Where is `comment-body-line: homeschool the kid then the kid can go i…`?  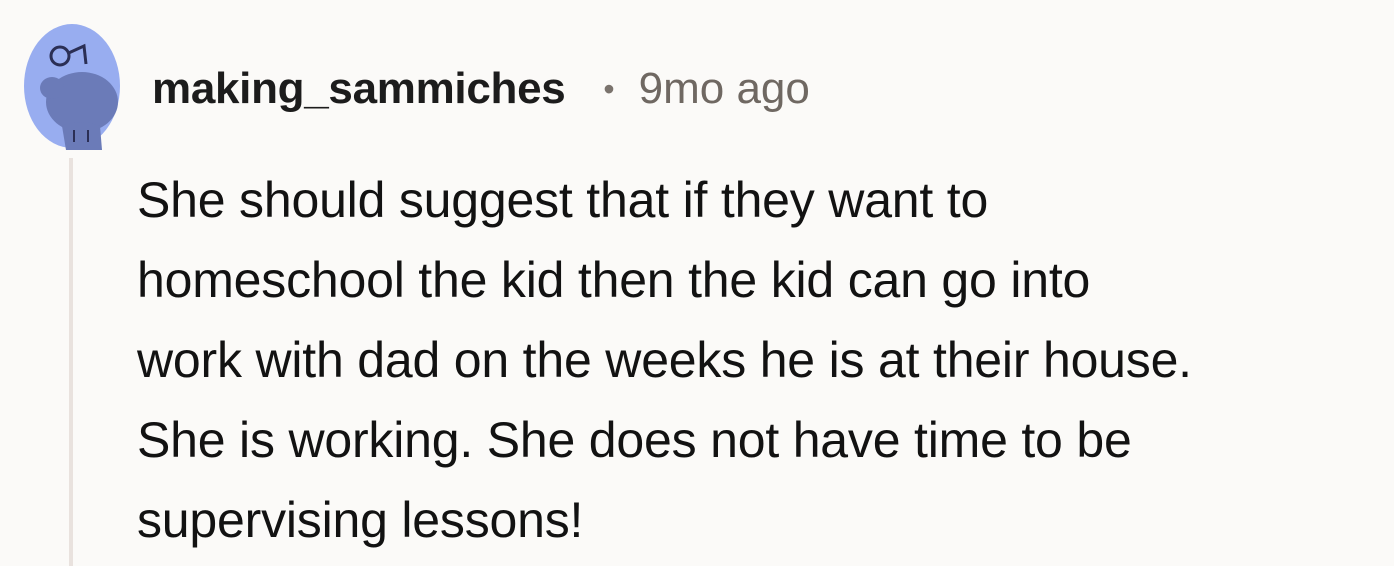
comment-body-line: homeschool the kid then the kid can go i… is located at coordinates (614, 280).